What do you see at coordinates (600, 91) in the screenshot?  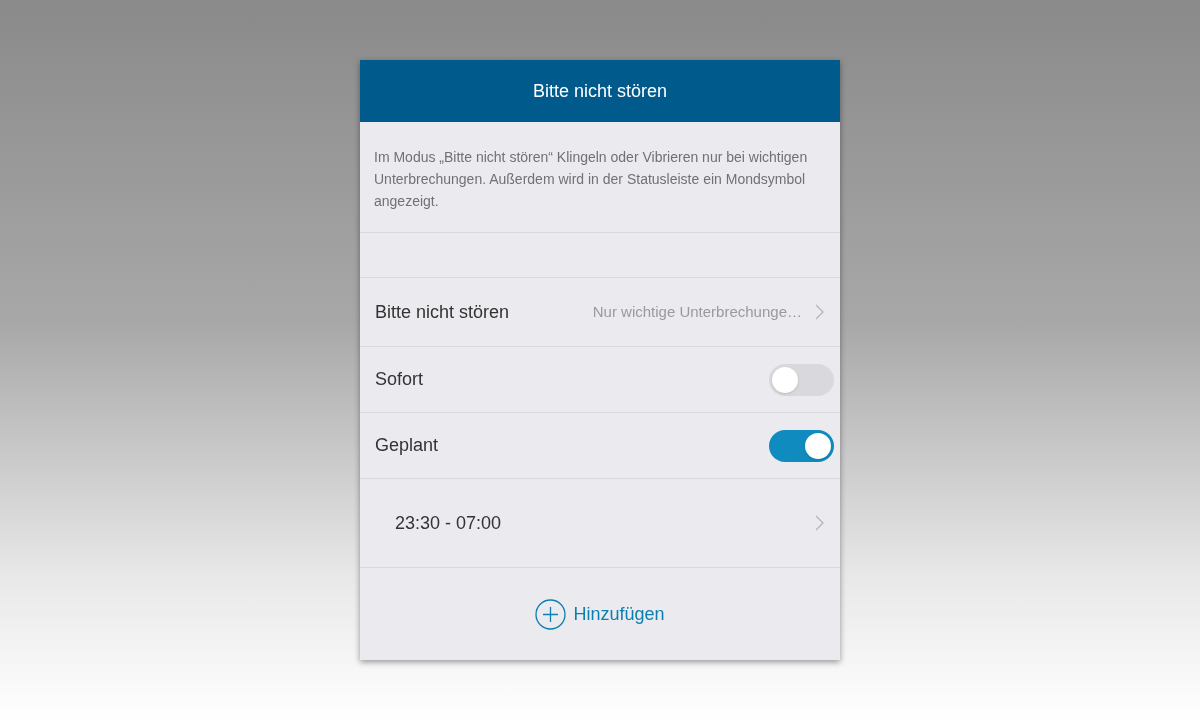 I see `header-title: Bitte nicht stören` at bounding box center [600, 91].